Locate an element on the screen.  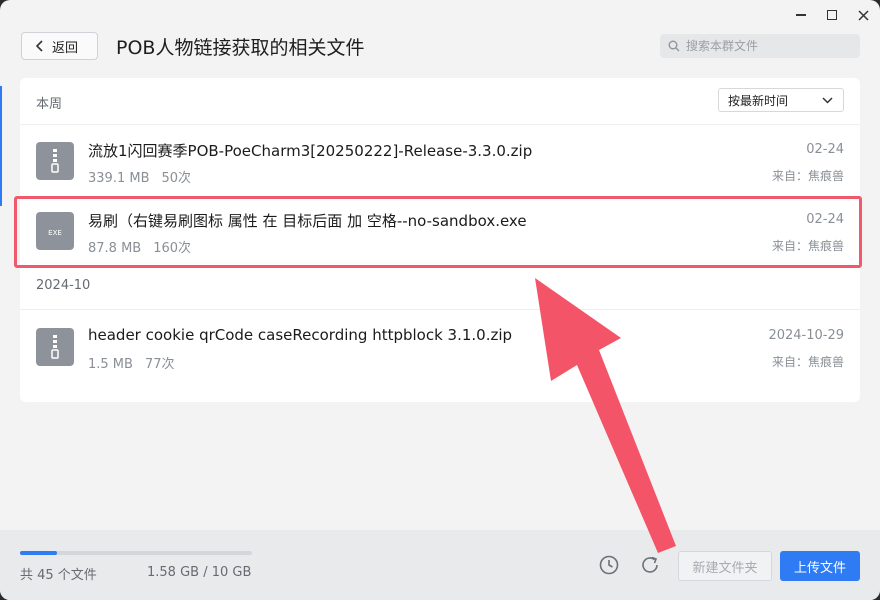
sort-dropdown: 按最新时间 is located at coordinates (781, 100).